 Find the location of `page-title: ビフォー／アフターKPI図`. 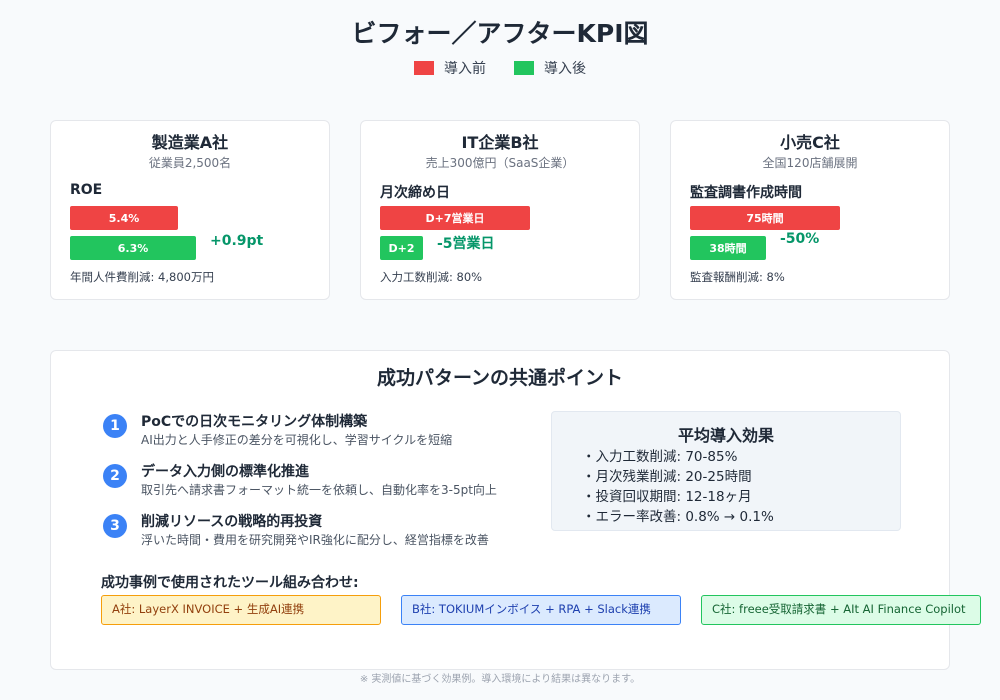

page-title: ビフォー／アフターKPI図 is located at coordinates (500, 33).